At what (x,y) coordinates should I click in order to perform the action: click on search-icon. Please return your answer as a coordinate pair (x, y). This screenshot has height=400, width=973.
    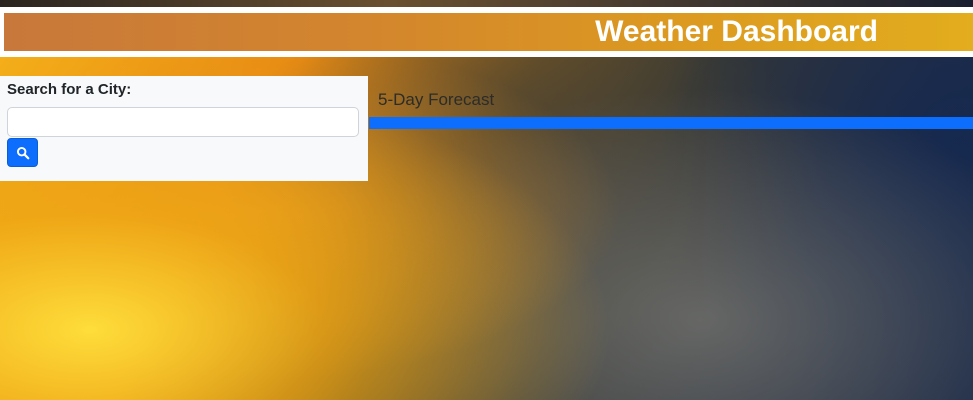
    Looking at the image, I should click on (23, 153).